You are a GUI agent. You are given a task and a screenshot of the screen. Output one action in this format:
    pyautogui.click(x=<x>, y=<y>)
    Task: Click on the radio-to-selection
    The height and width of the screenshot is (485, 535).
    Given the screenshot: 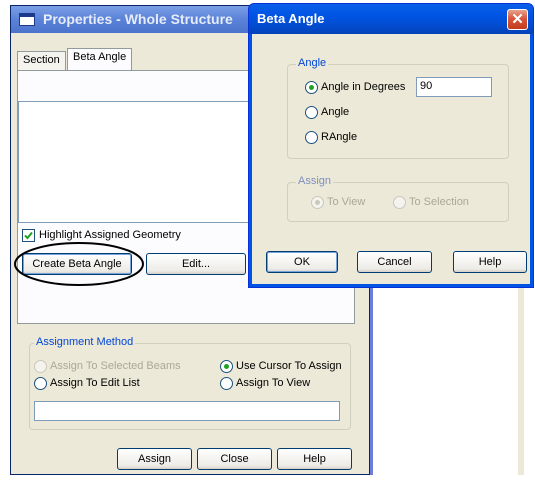 What is the action you would take?
    pyautogui.click(x=399, y=202)
    